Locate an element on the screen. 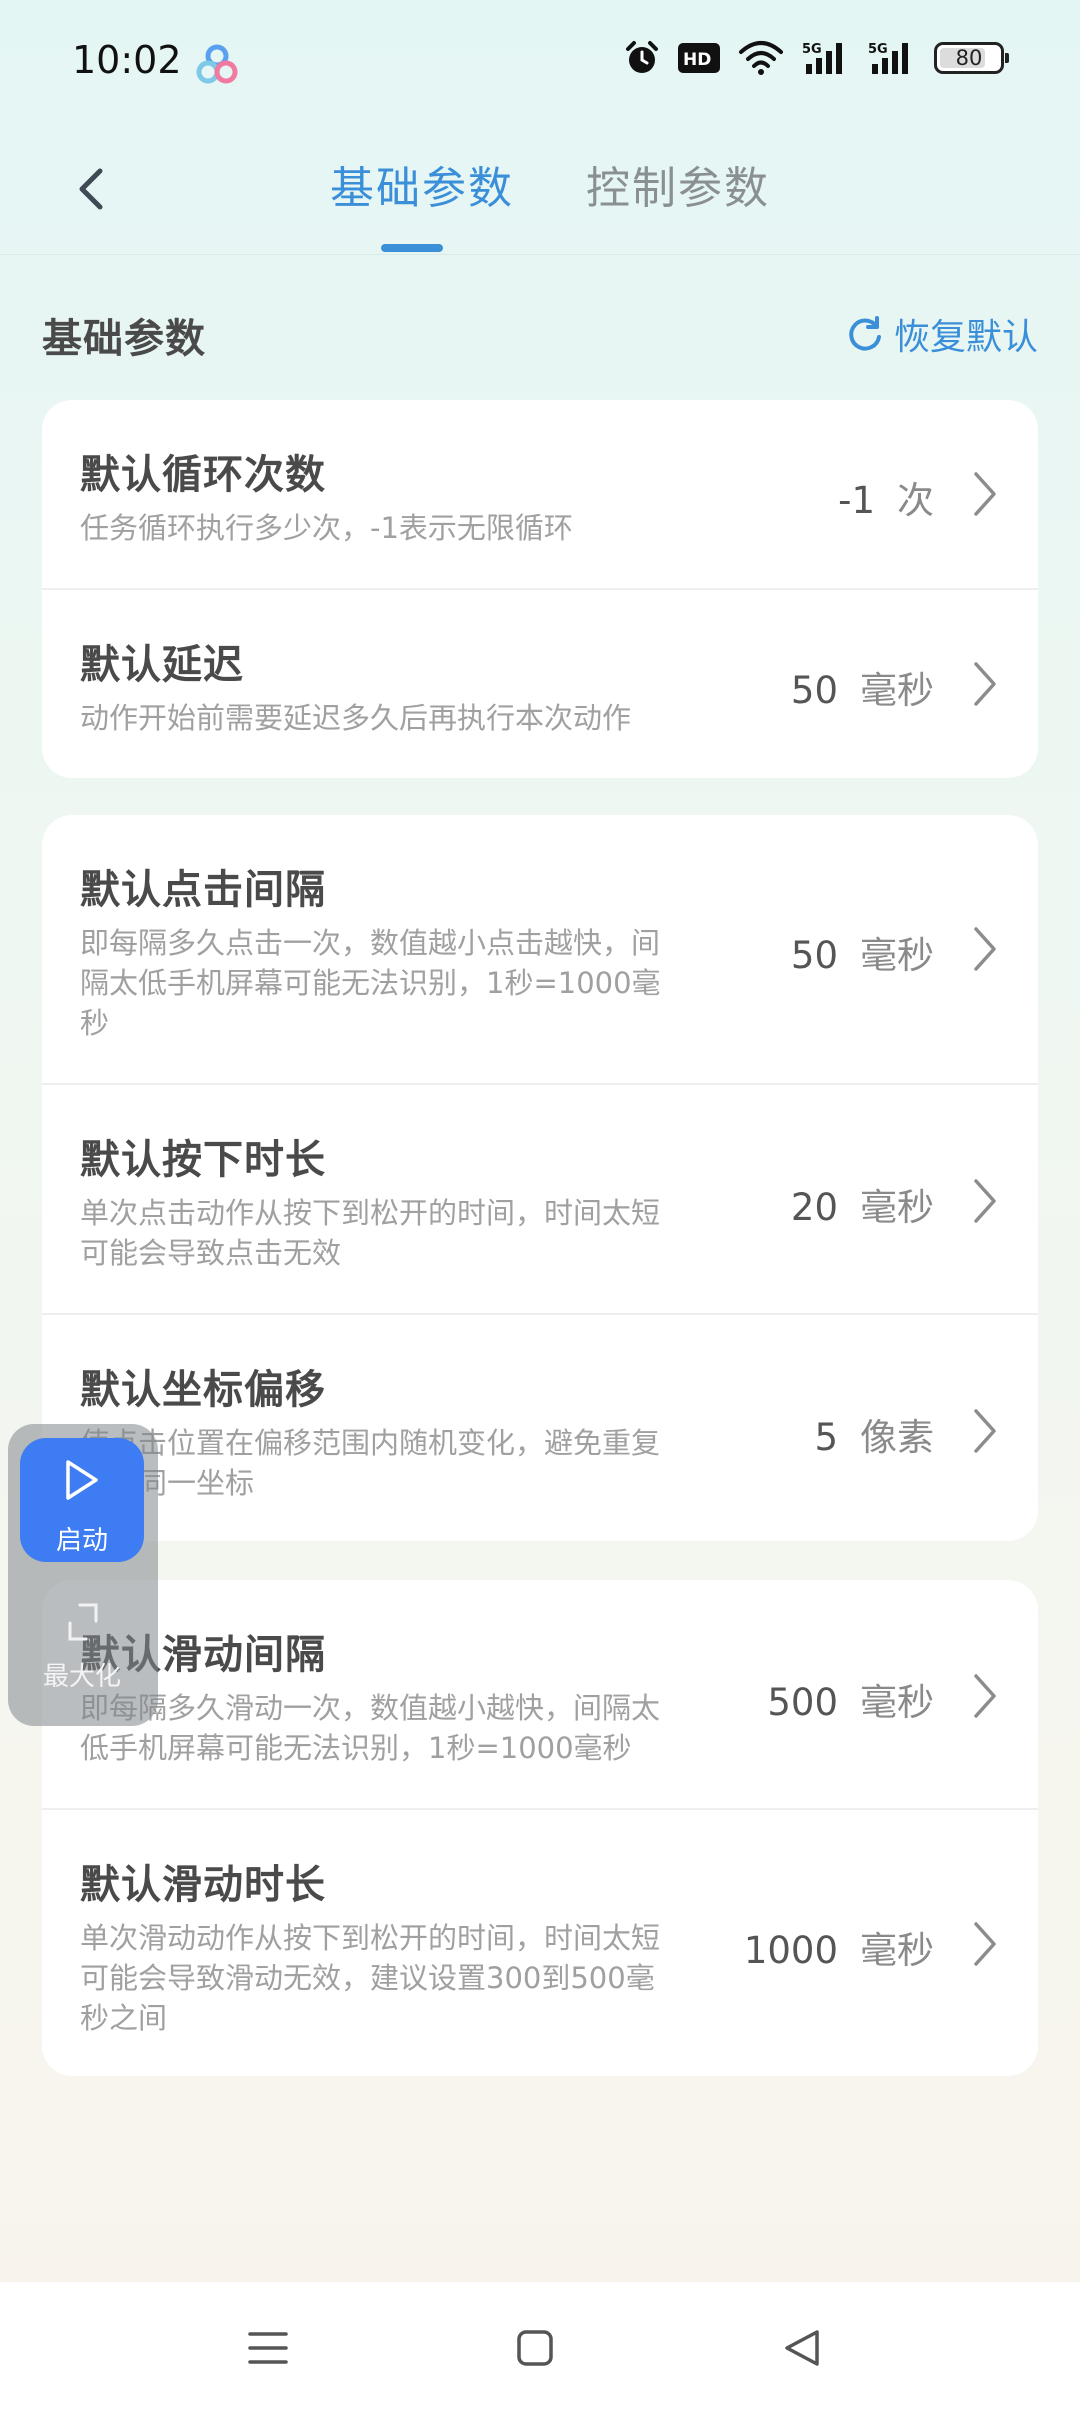 The image size is (1080, 2414). nav-home-button is located at coordinates (535, 2348).